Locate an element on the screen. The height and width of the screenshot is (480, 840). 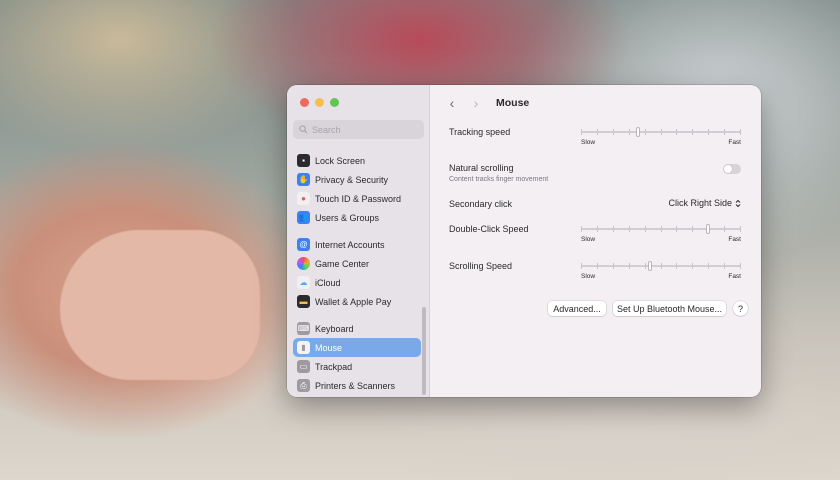
mouse-icon: ▮ is located at coordinates (303, 347).